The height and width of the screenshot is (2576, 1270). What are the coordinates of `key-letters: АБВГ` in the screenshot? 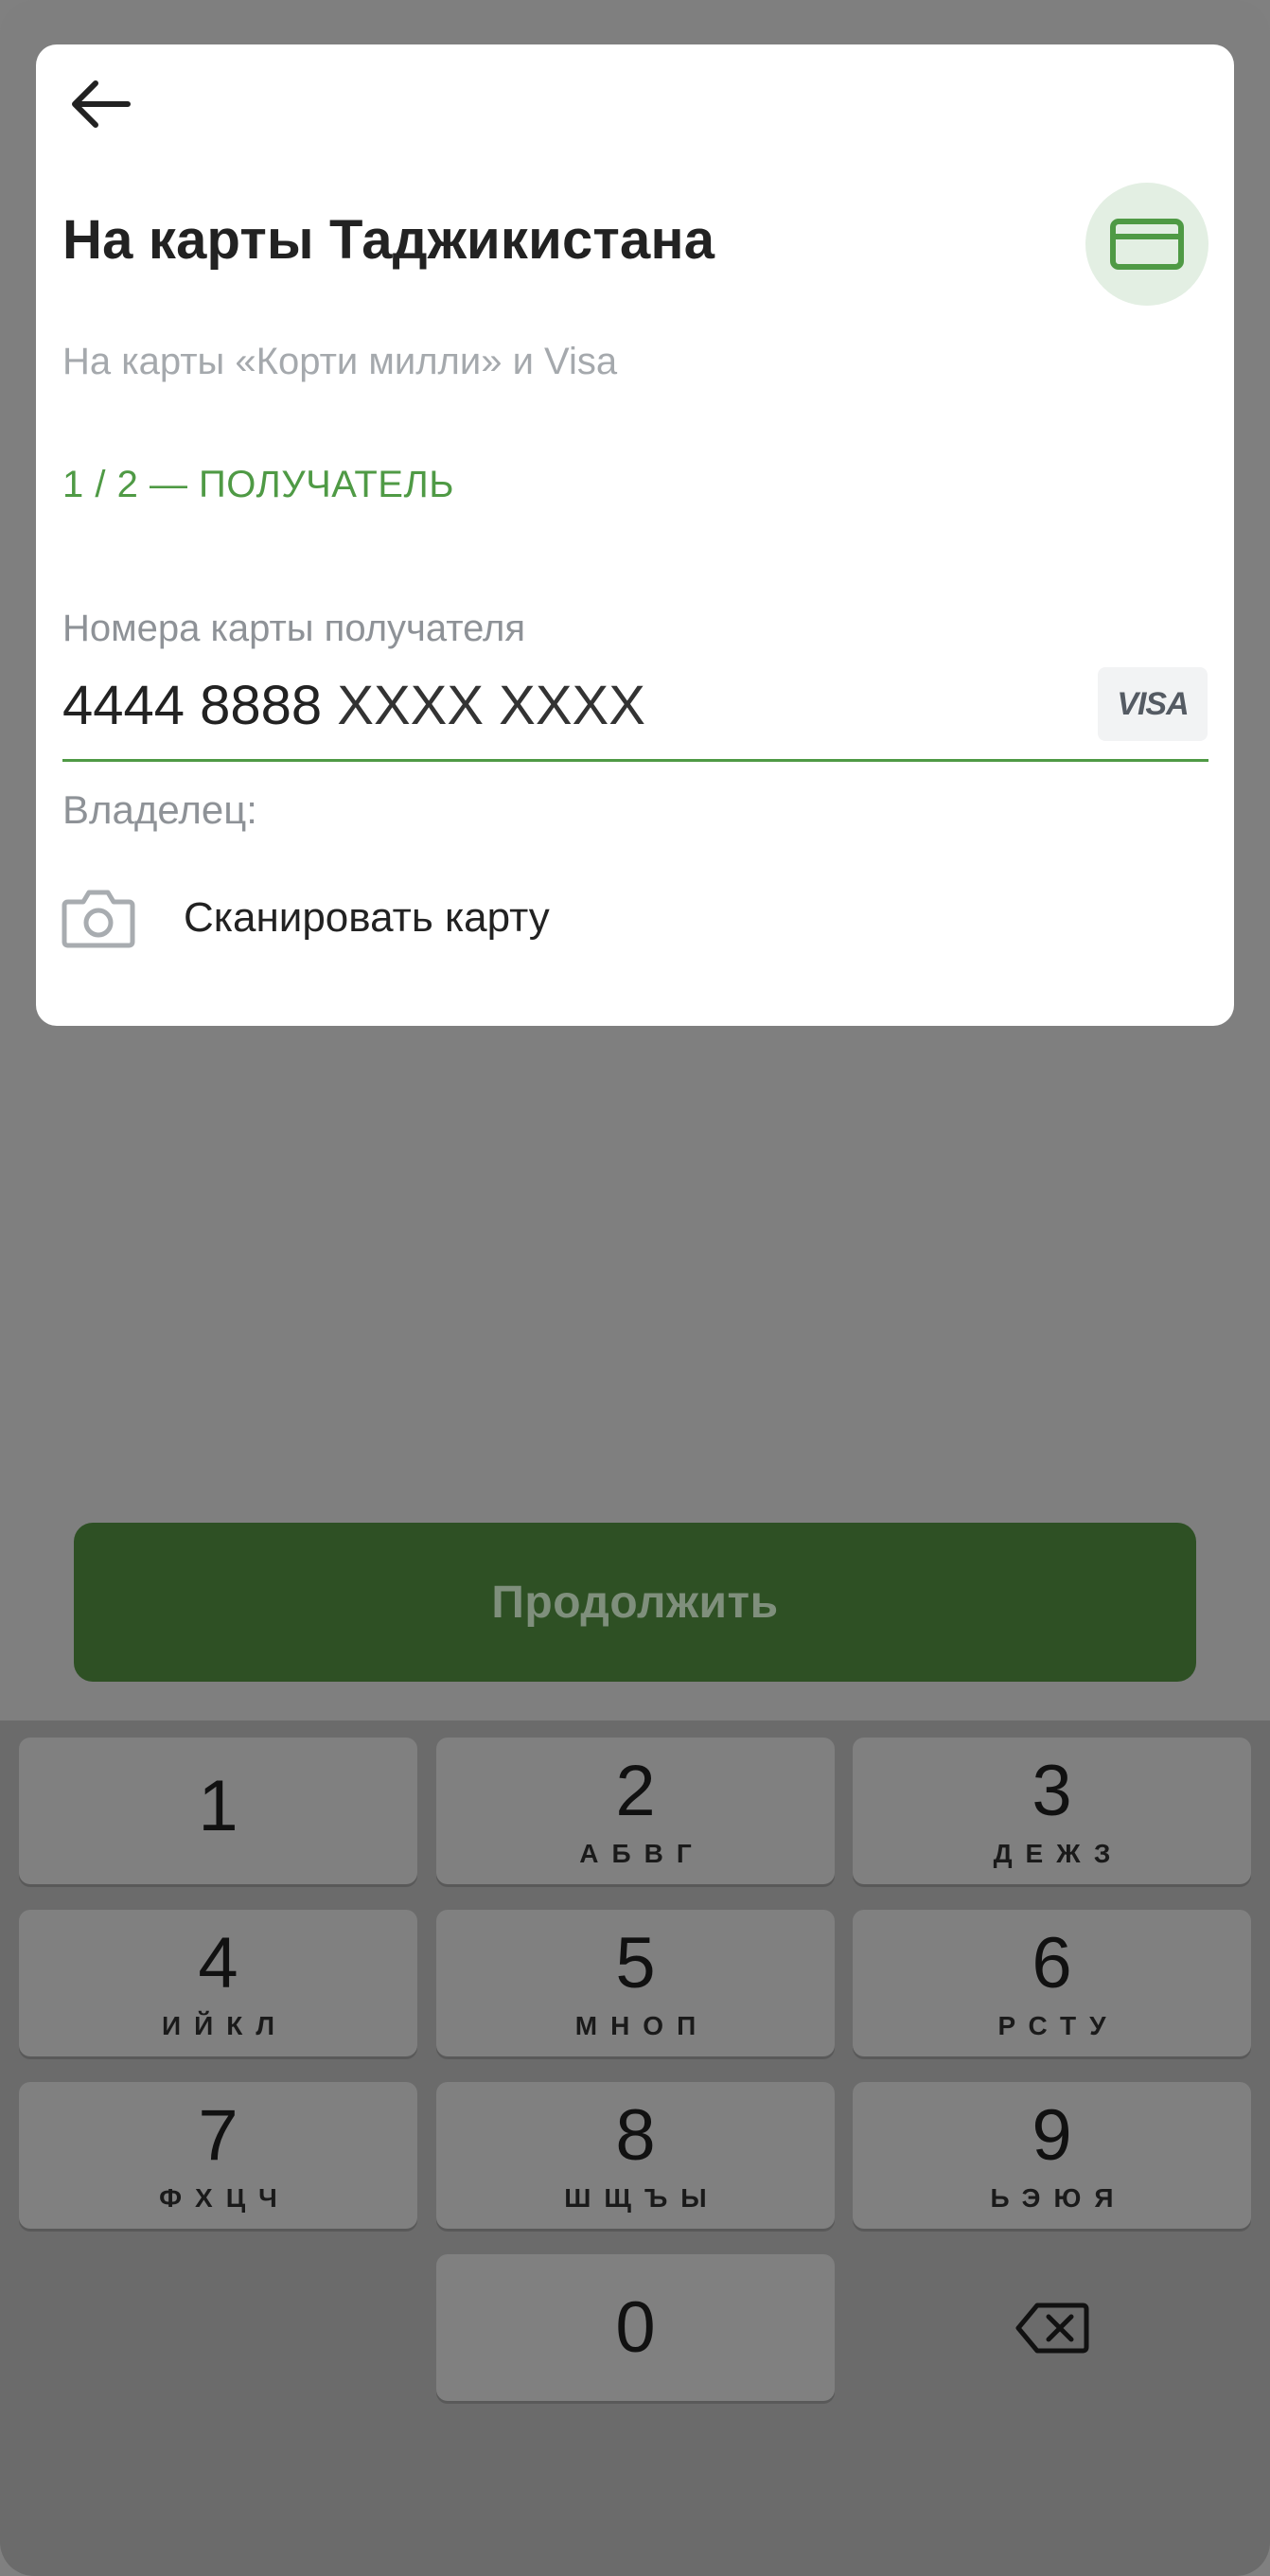 It's located at (642, 1853).